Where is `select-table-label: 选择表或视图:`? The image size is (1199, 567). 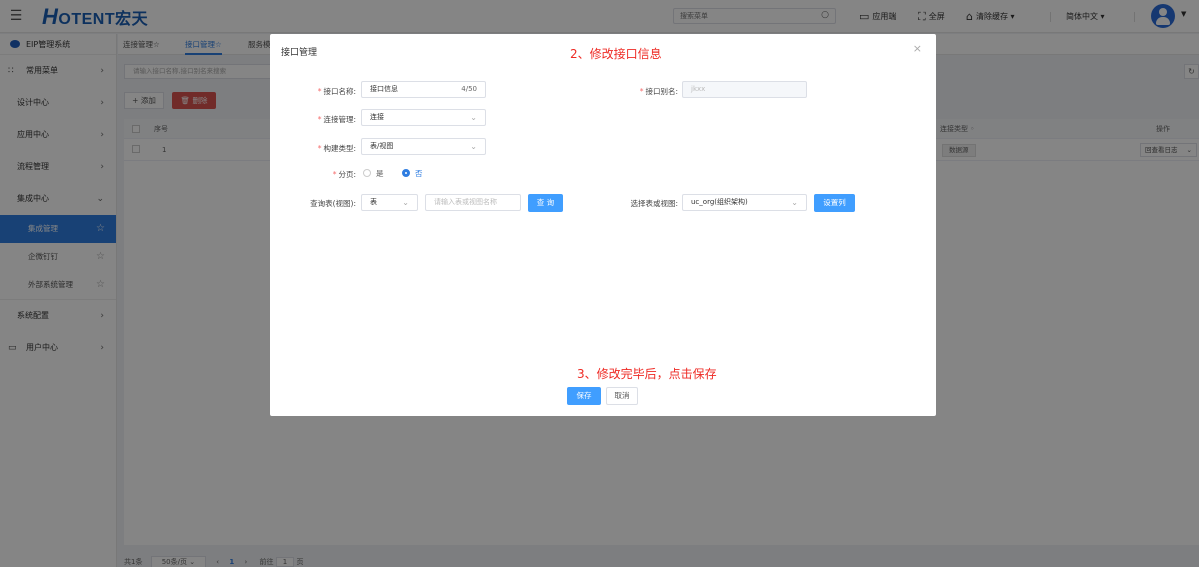 select-table-label: 选择表或视图: is located at coordinates (654, 203).